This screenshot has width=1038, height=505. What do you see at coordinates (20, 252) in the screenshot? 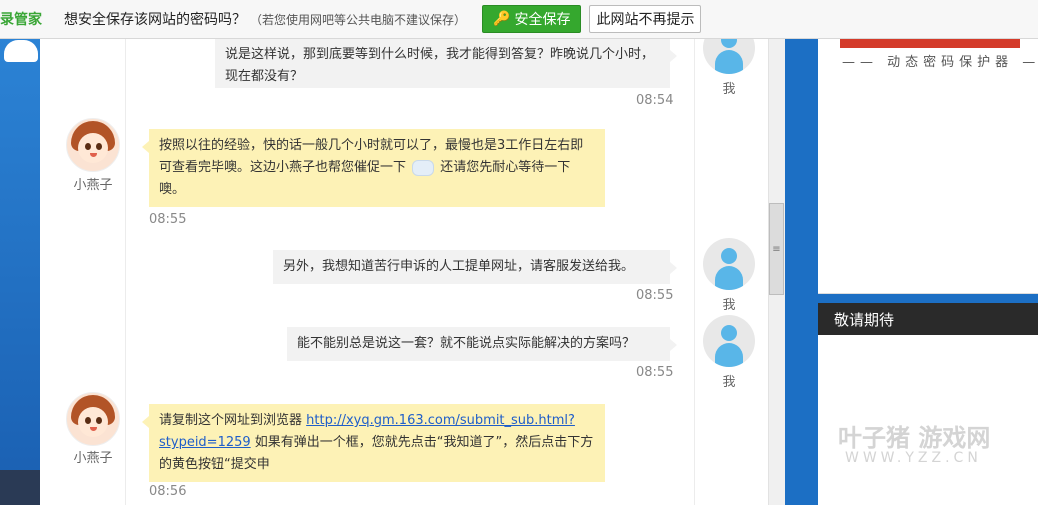
I see `background-left` at bounding box center [20, 252].